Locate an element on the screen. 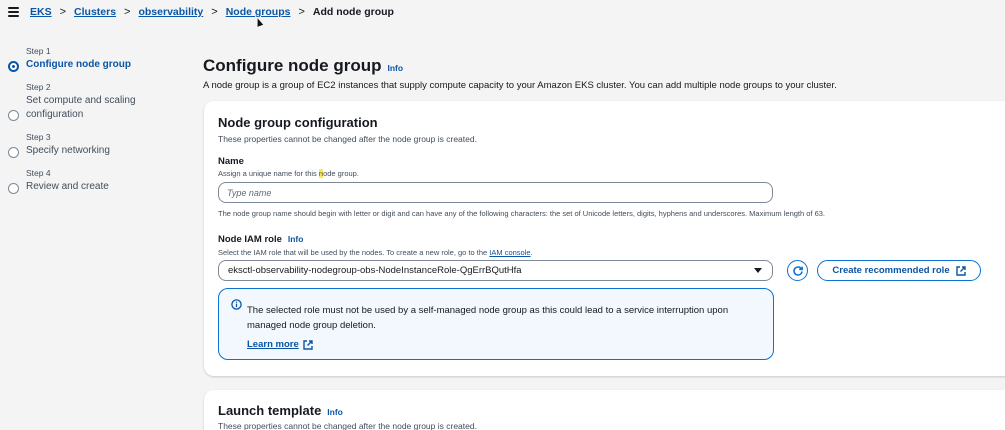 Image resolution: width=1005 pixels, height=430 pixels. breadcrumb-eks: EKS is located at coordinates (41, 12).